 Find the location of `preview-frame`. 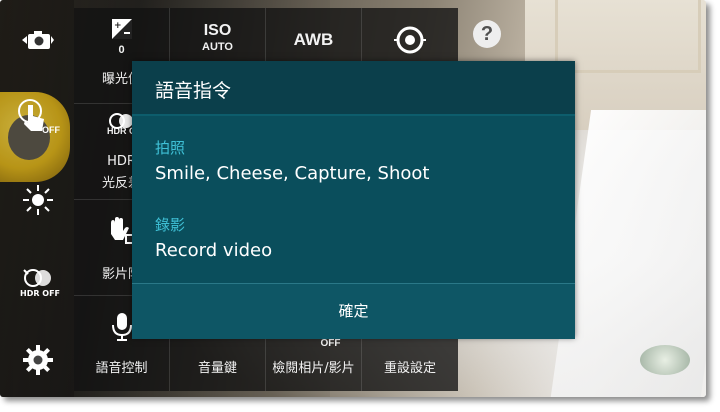

preview-frame is located at coordinates (628, 36).